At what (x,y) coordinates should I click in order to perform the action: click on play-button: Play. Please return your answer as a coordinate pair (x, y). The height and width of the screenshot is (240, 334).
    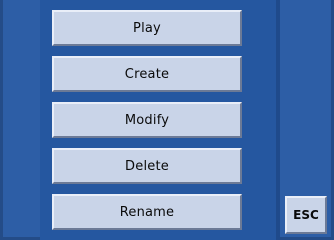
    Looking at the image, I should click on (147, 28).